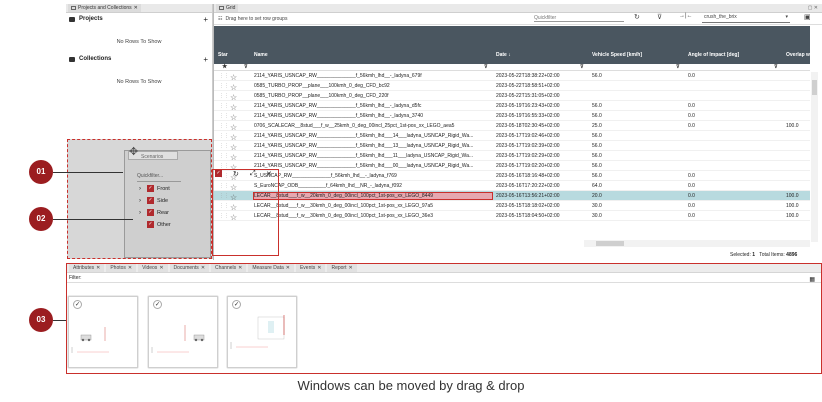  I want to click on add-collection-button: +, so click(205, 59).